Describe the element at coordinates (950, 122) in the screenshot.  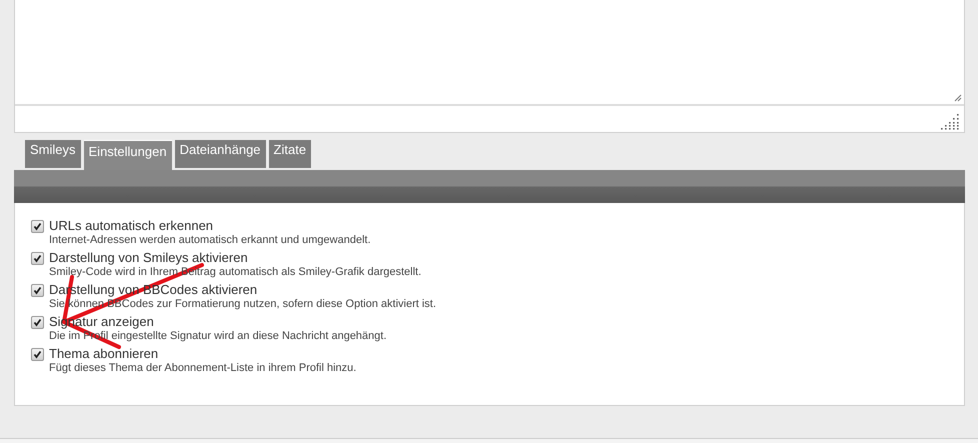
I see `resize-handle-icon` at that location.